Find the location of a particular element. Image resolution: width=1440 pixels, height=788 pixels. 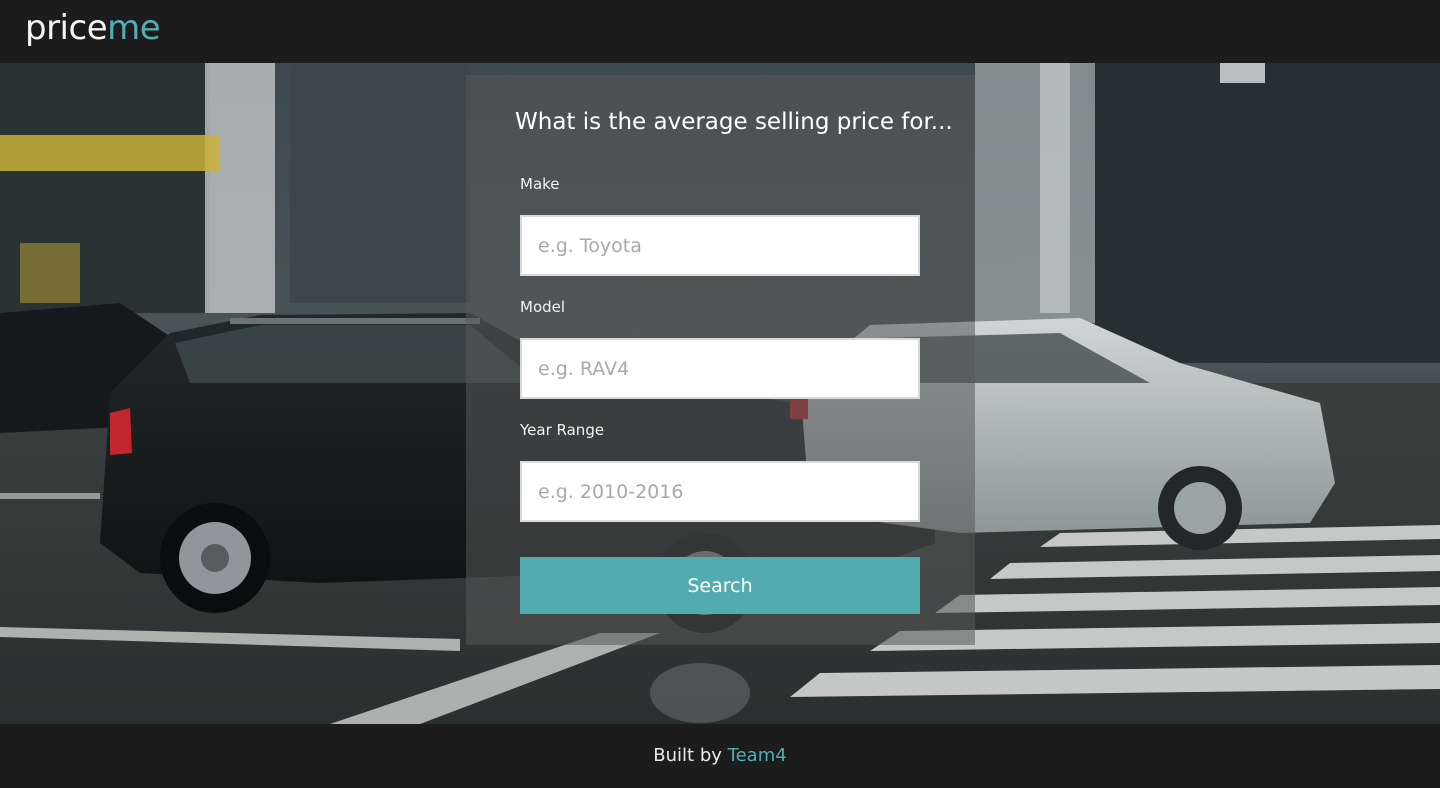

search-button: Search is located at coordinates (720, 585).